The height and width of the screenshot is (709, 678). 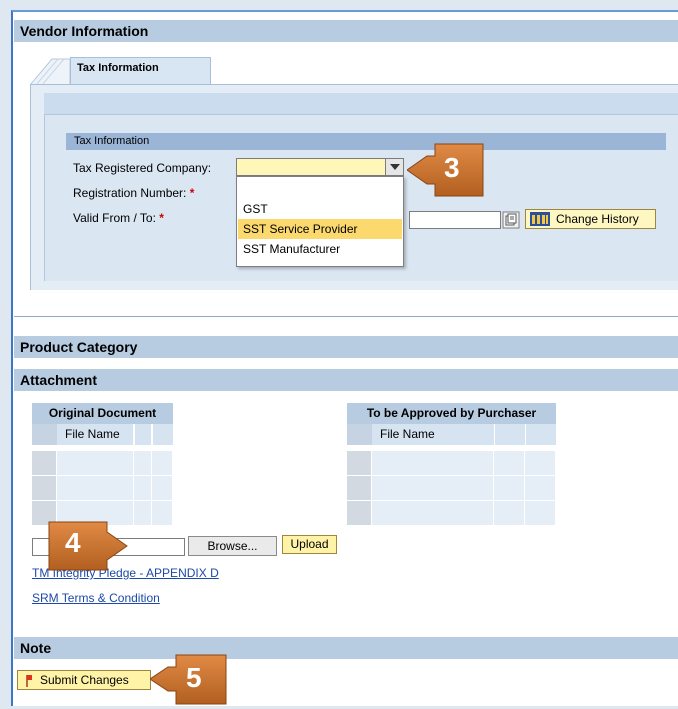 I want to click on change-history-button: Change History, so click(x=590, y=219).